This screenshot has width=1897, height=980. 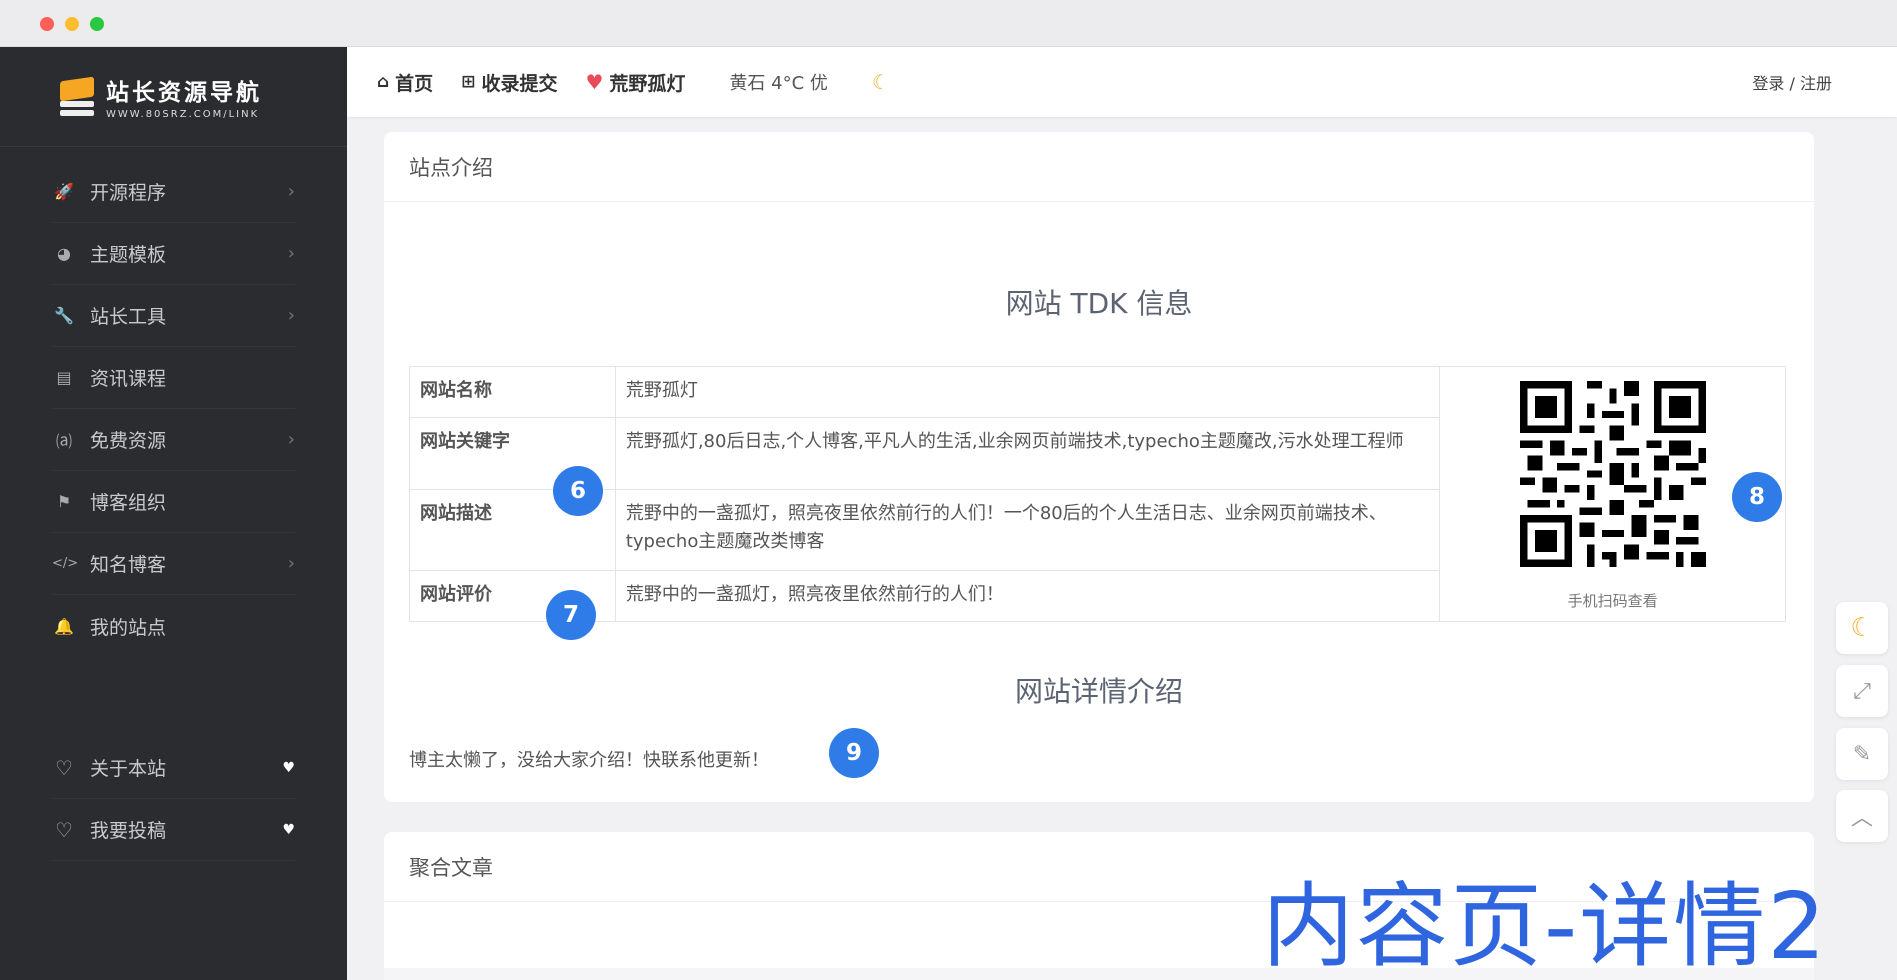 I want to click on tdk-title: 网站 TDK 信息, so click(x=1099, y=303).